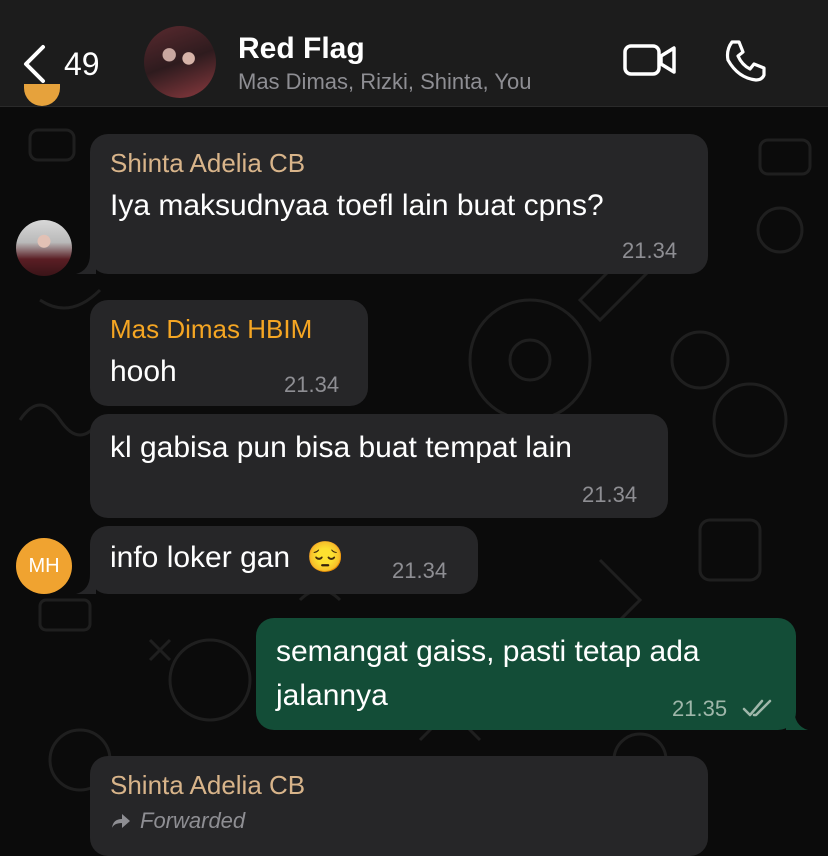 The image size is (828, 856). I want to click on message-time: 21.35, so click(700, 708).